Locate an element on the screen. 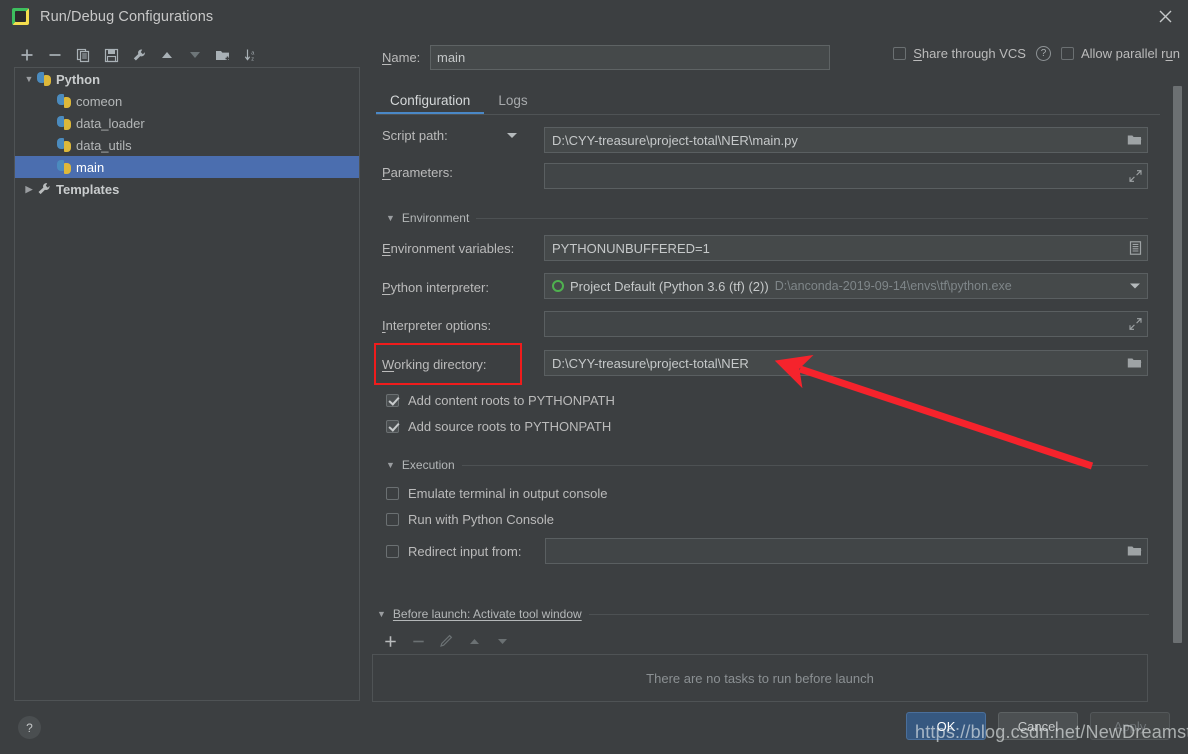  execution-section-header: ▼ Execution is located at coordinates (767, 465).